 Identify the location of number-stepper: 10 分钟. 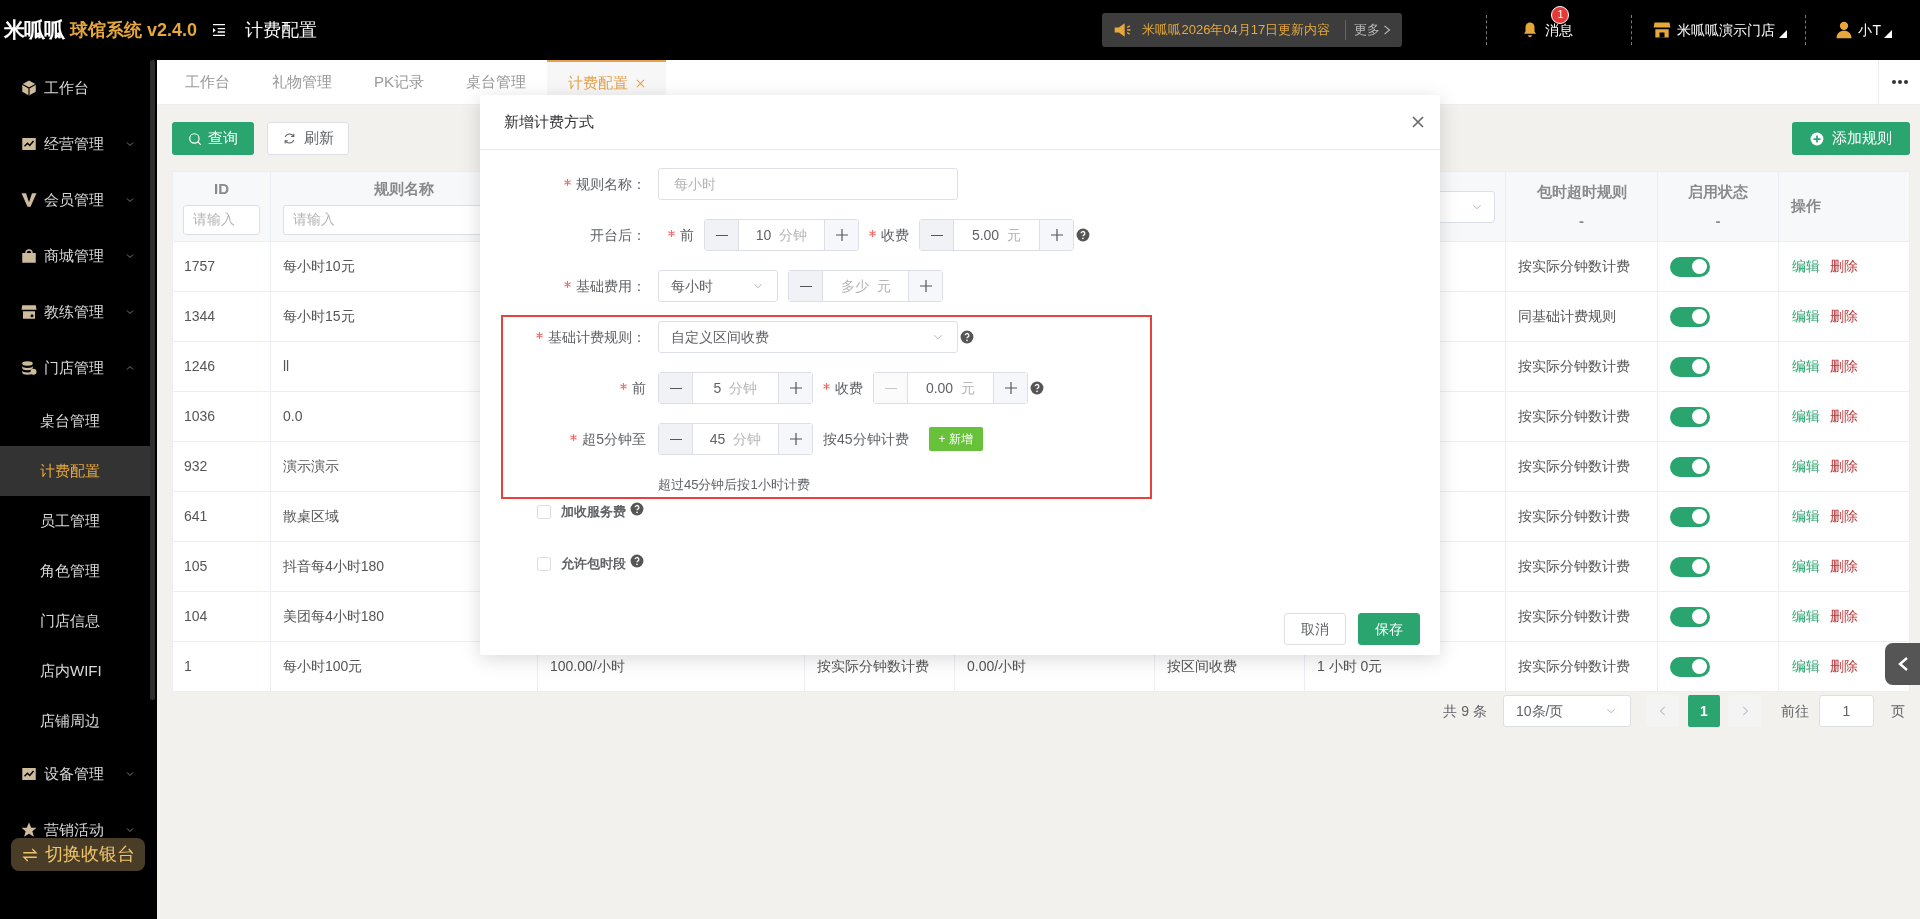
(781, 235).